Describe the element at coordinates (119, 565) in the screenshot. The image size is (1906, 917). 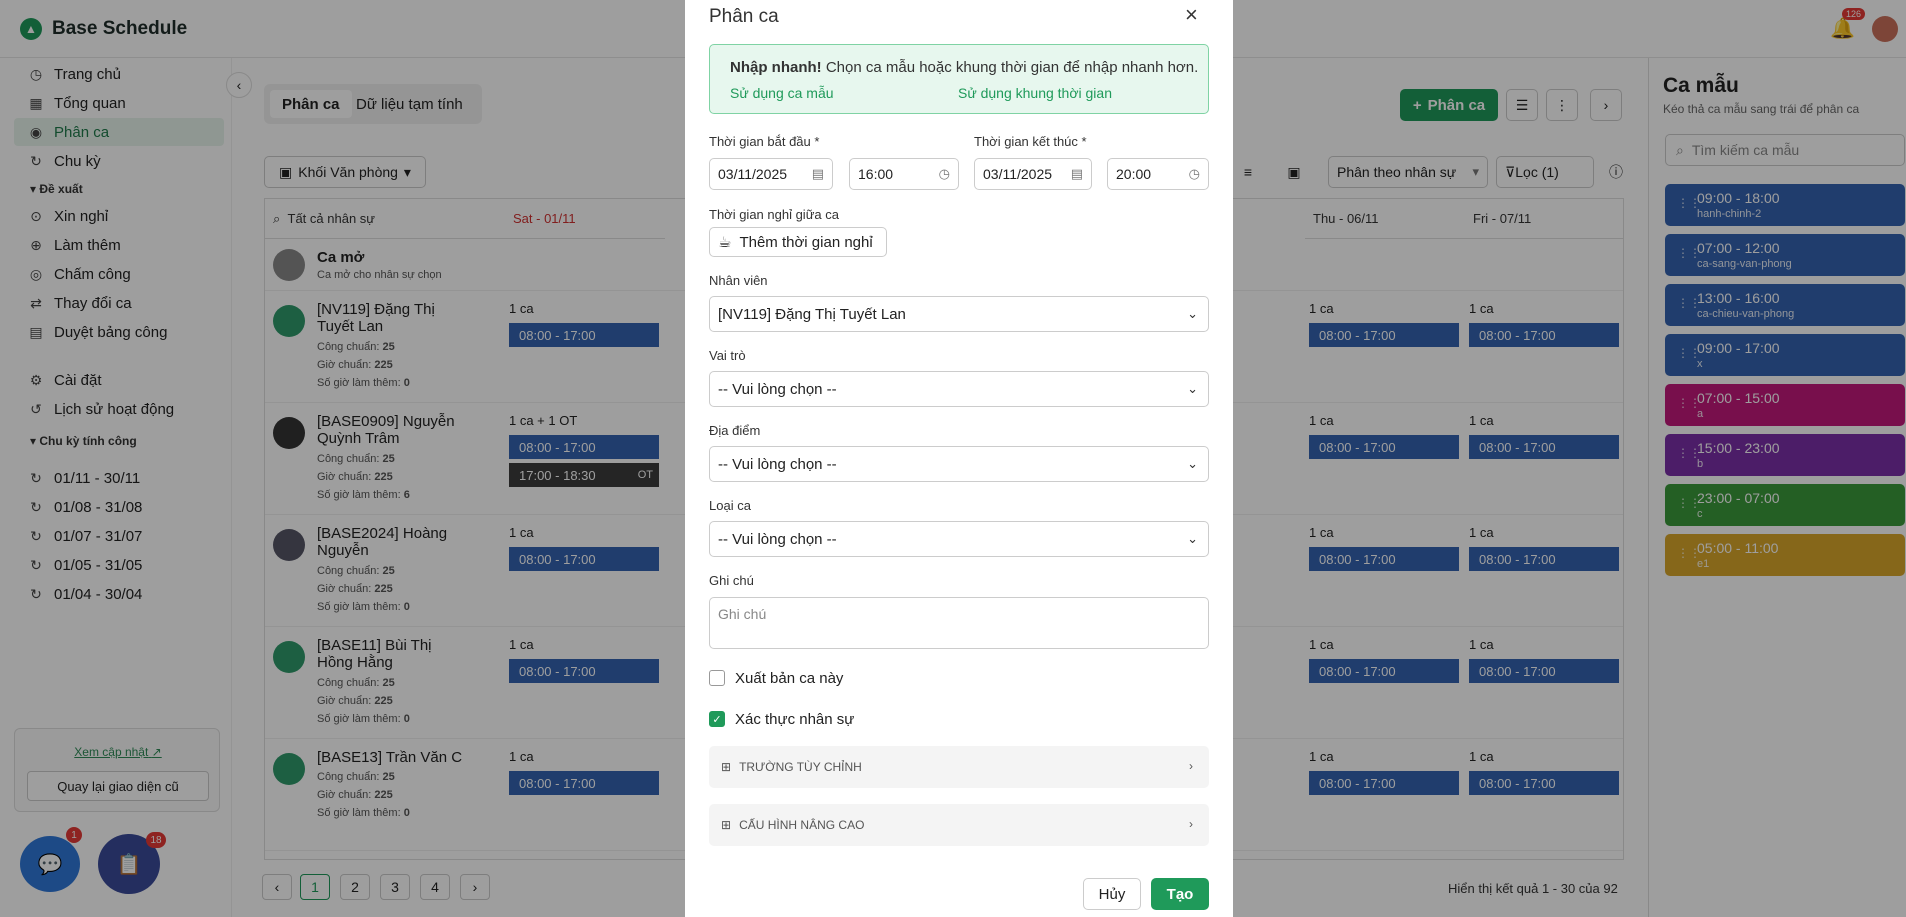
I see `cycle-item: ↻ 01/05 - 31/05` at that location.